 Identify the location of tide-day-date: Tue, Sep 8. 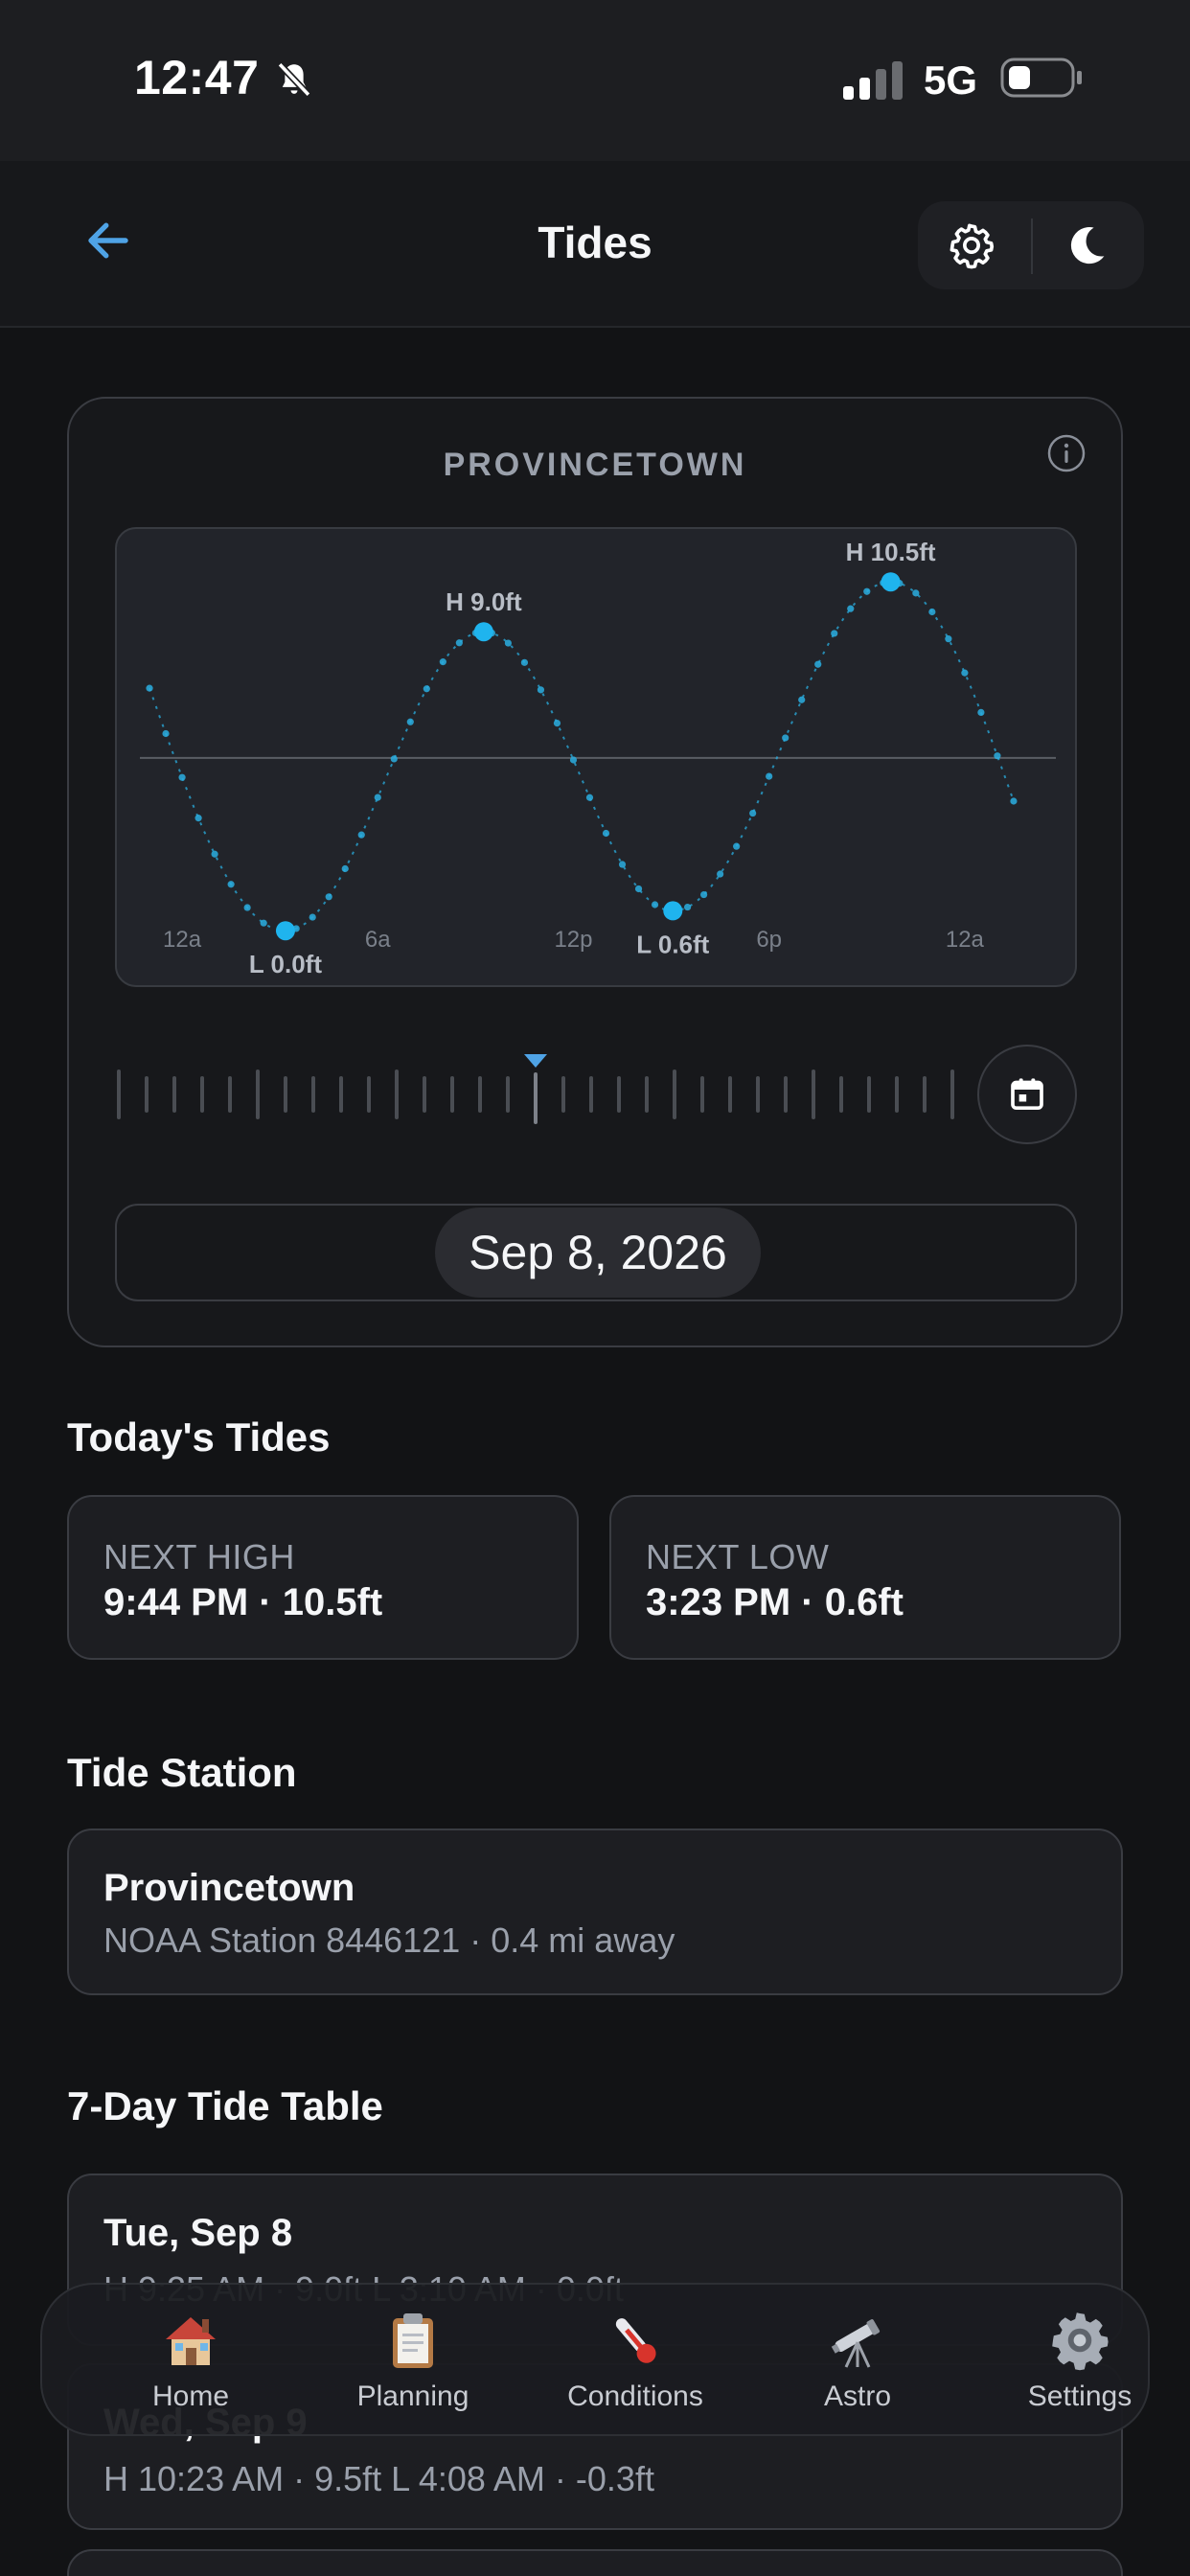
(198, 2233).